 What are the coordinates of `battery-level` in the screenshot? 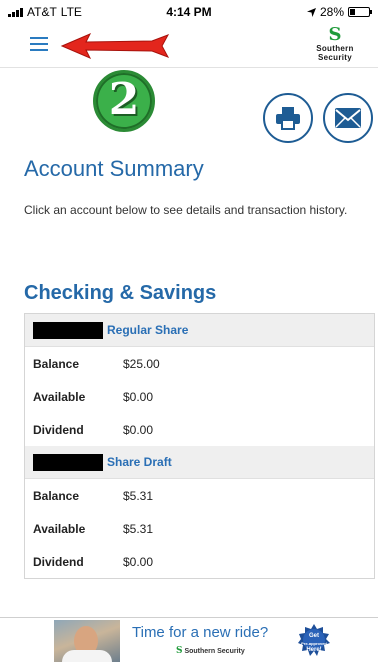 It's located at (352, 12).